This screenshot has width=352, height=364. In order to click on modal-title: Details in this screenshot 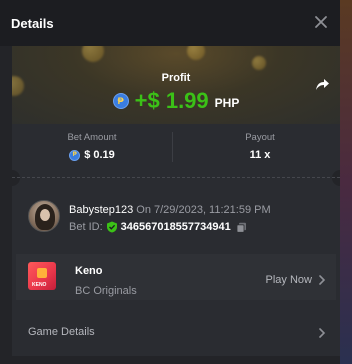, I will do `click(32, 23)`.